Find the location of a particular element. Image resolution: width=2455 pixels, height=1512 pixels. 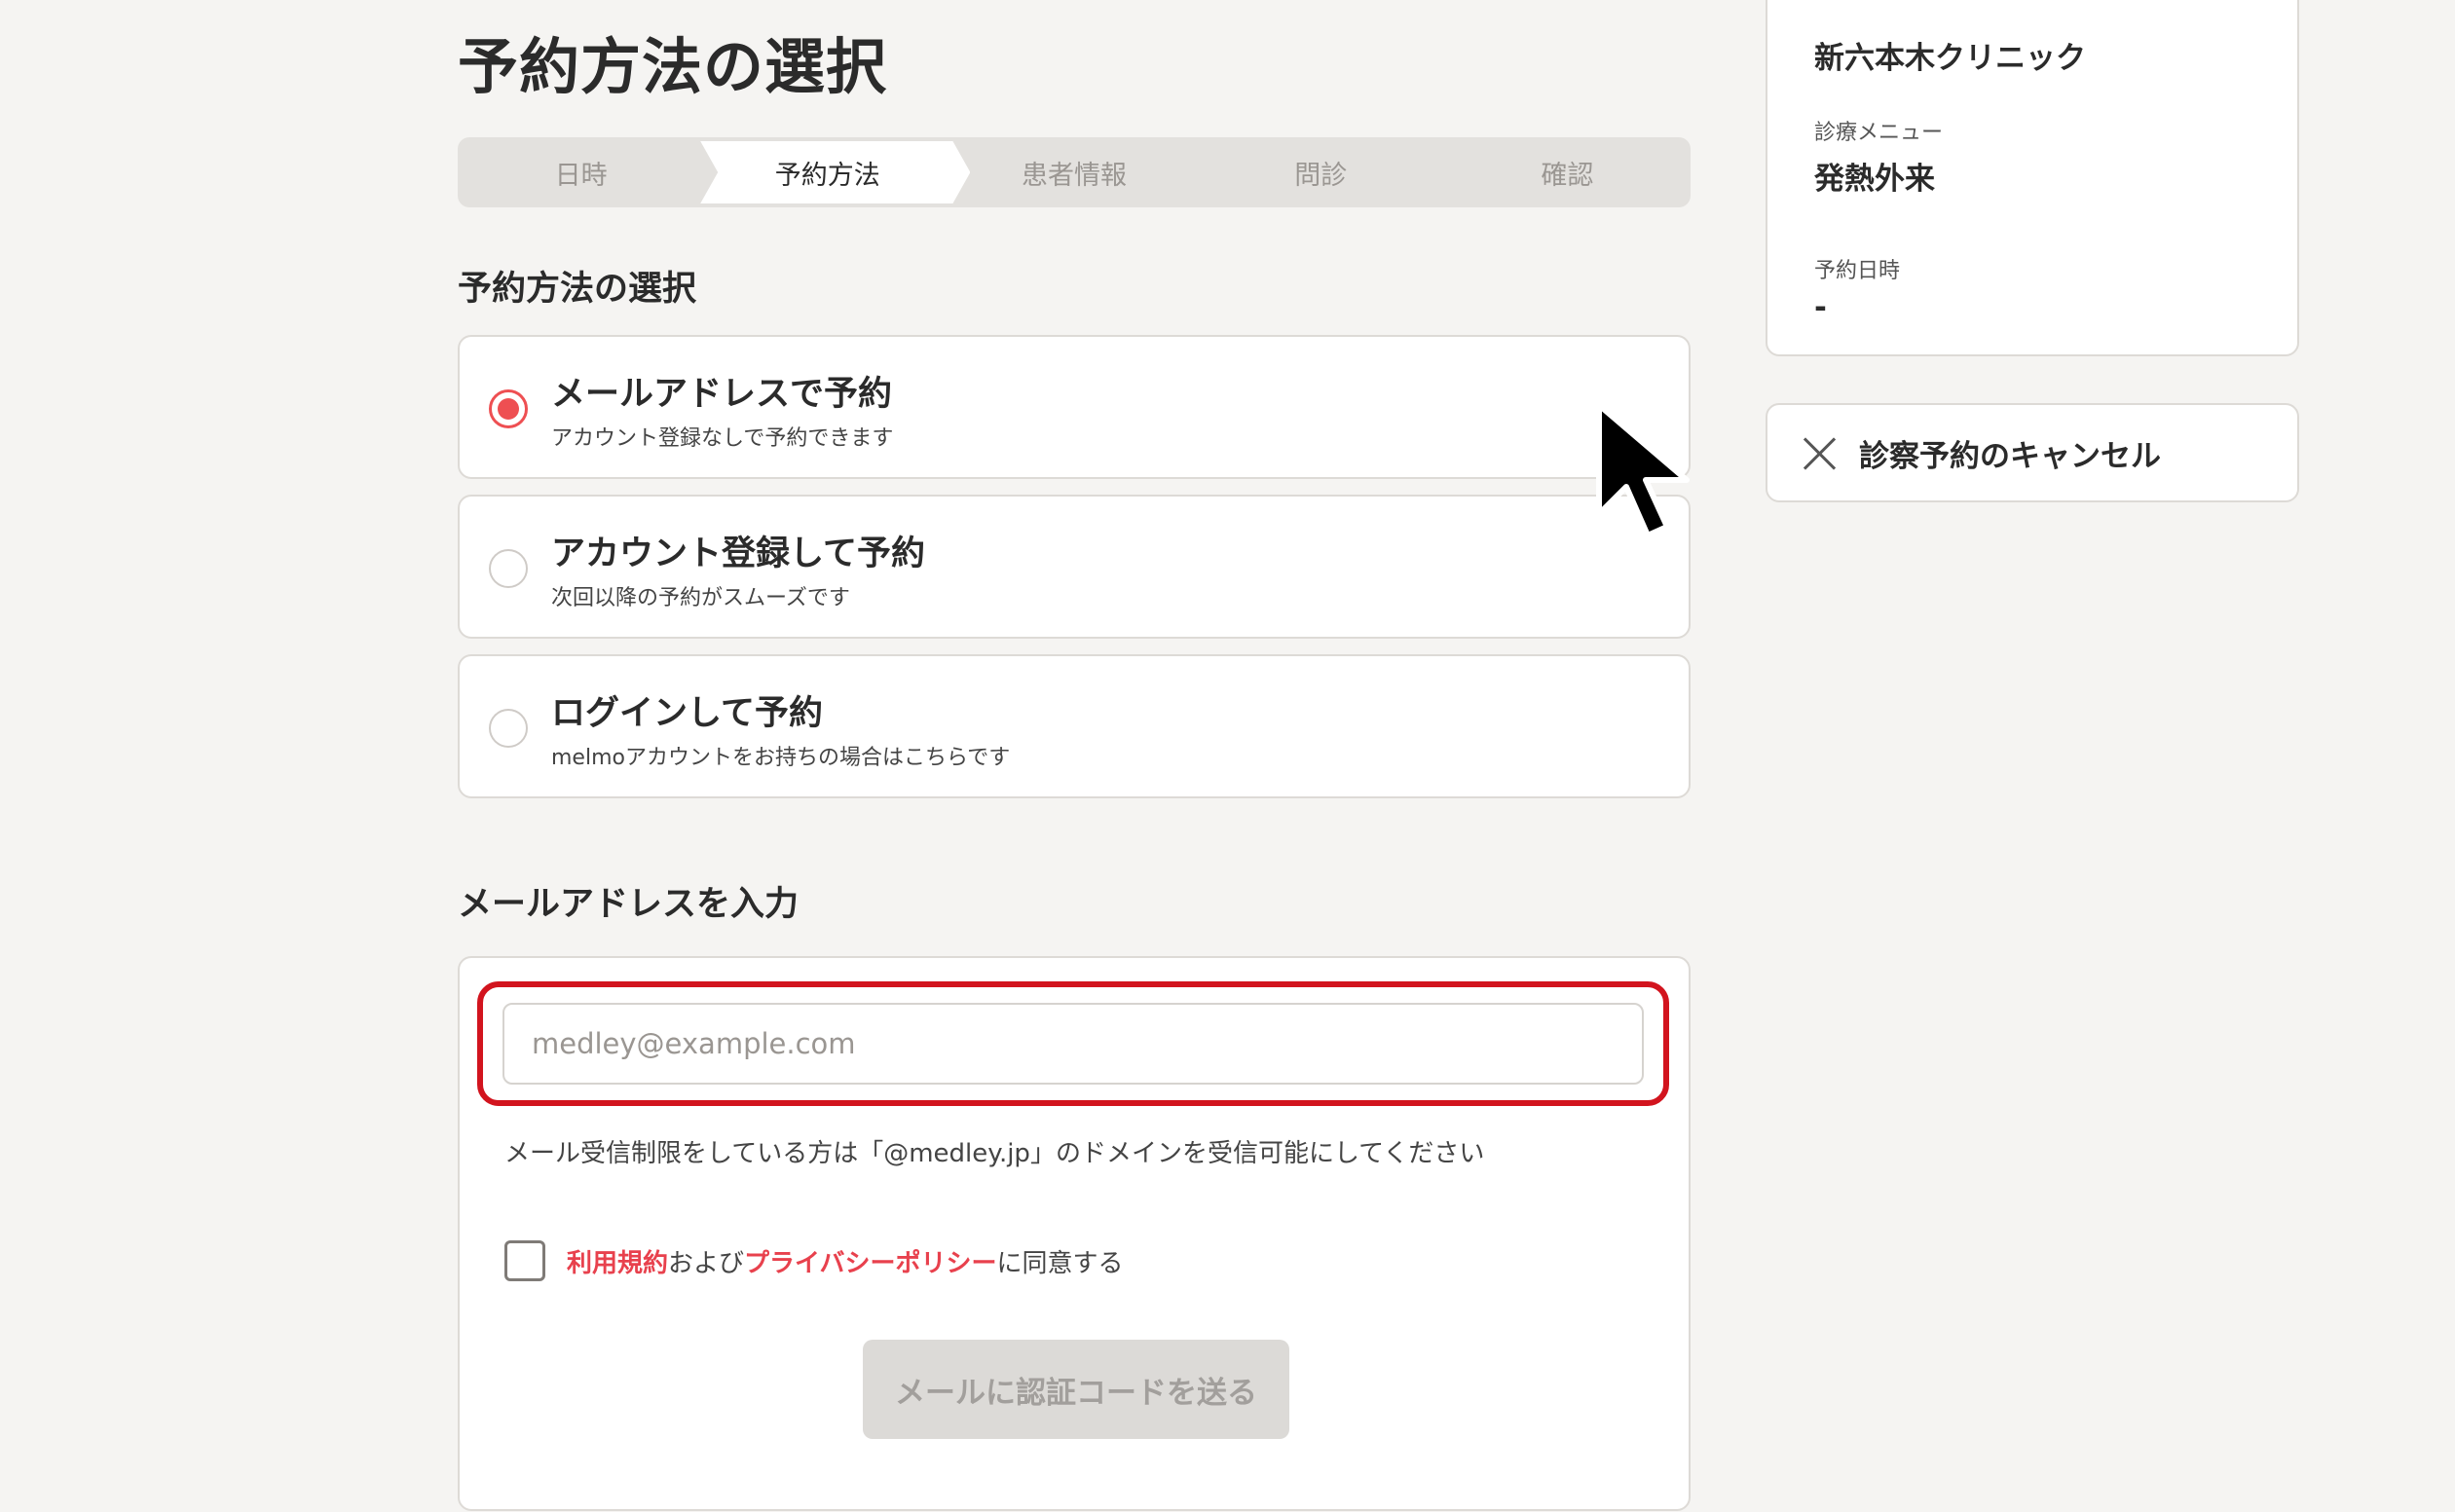

agree-checkbox is located at coordinates (524, 1260).